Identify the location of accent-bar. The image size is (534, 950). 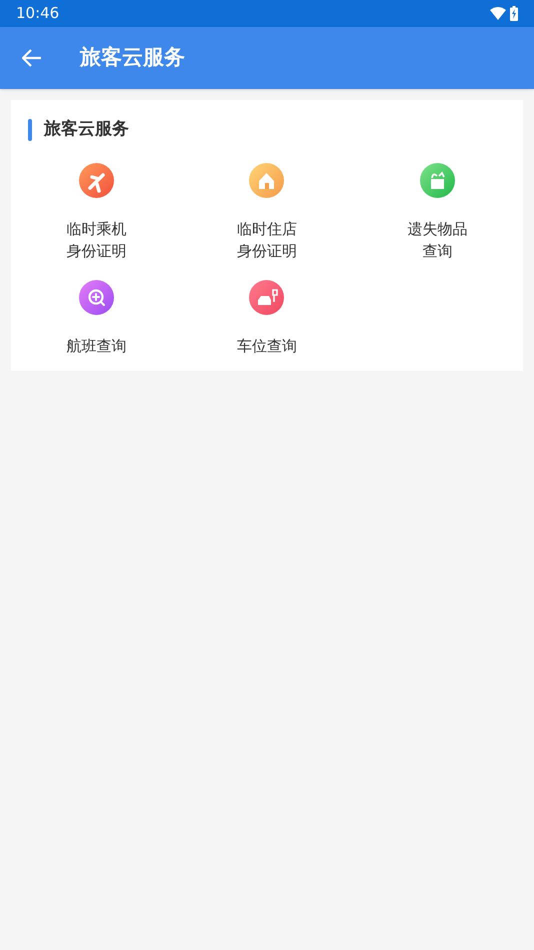
(30, 129).